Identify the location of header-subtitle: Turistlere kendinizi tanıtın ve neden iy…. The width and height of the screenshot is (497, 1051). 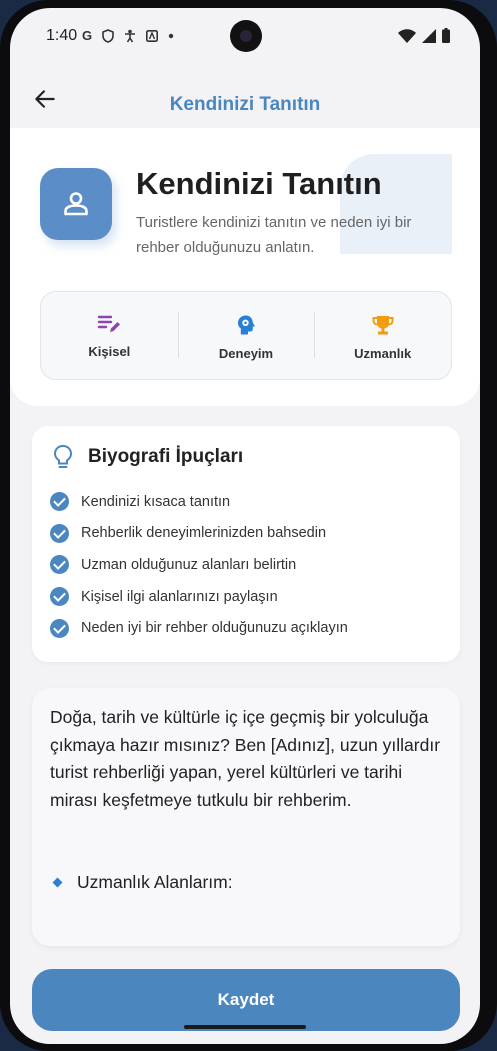
(274, 235).